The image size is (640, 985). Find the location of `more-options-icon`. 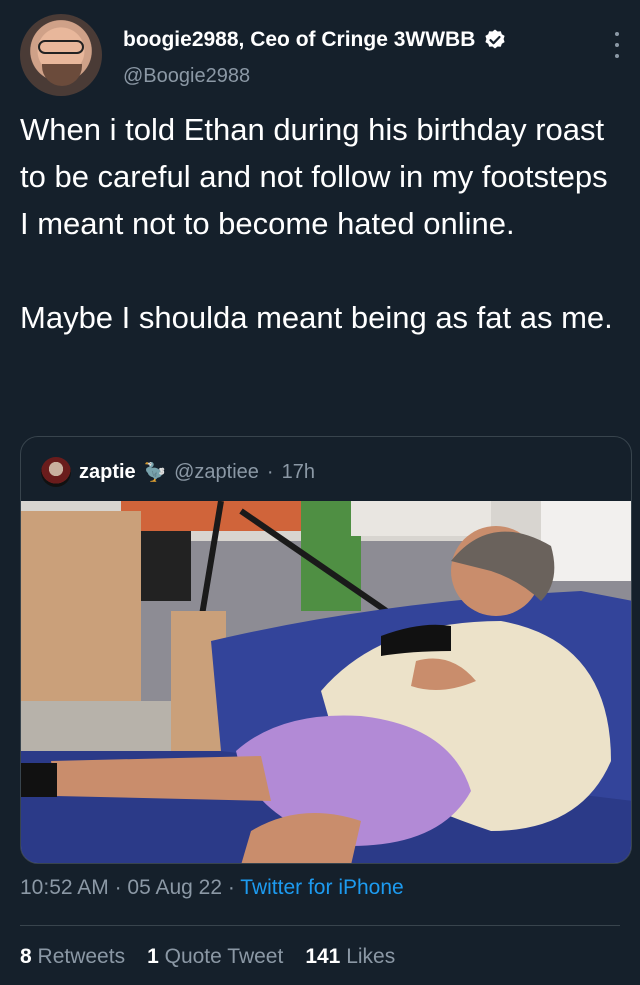

more-options-icon is located at coordinates (617, 45).